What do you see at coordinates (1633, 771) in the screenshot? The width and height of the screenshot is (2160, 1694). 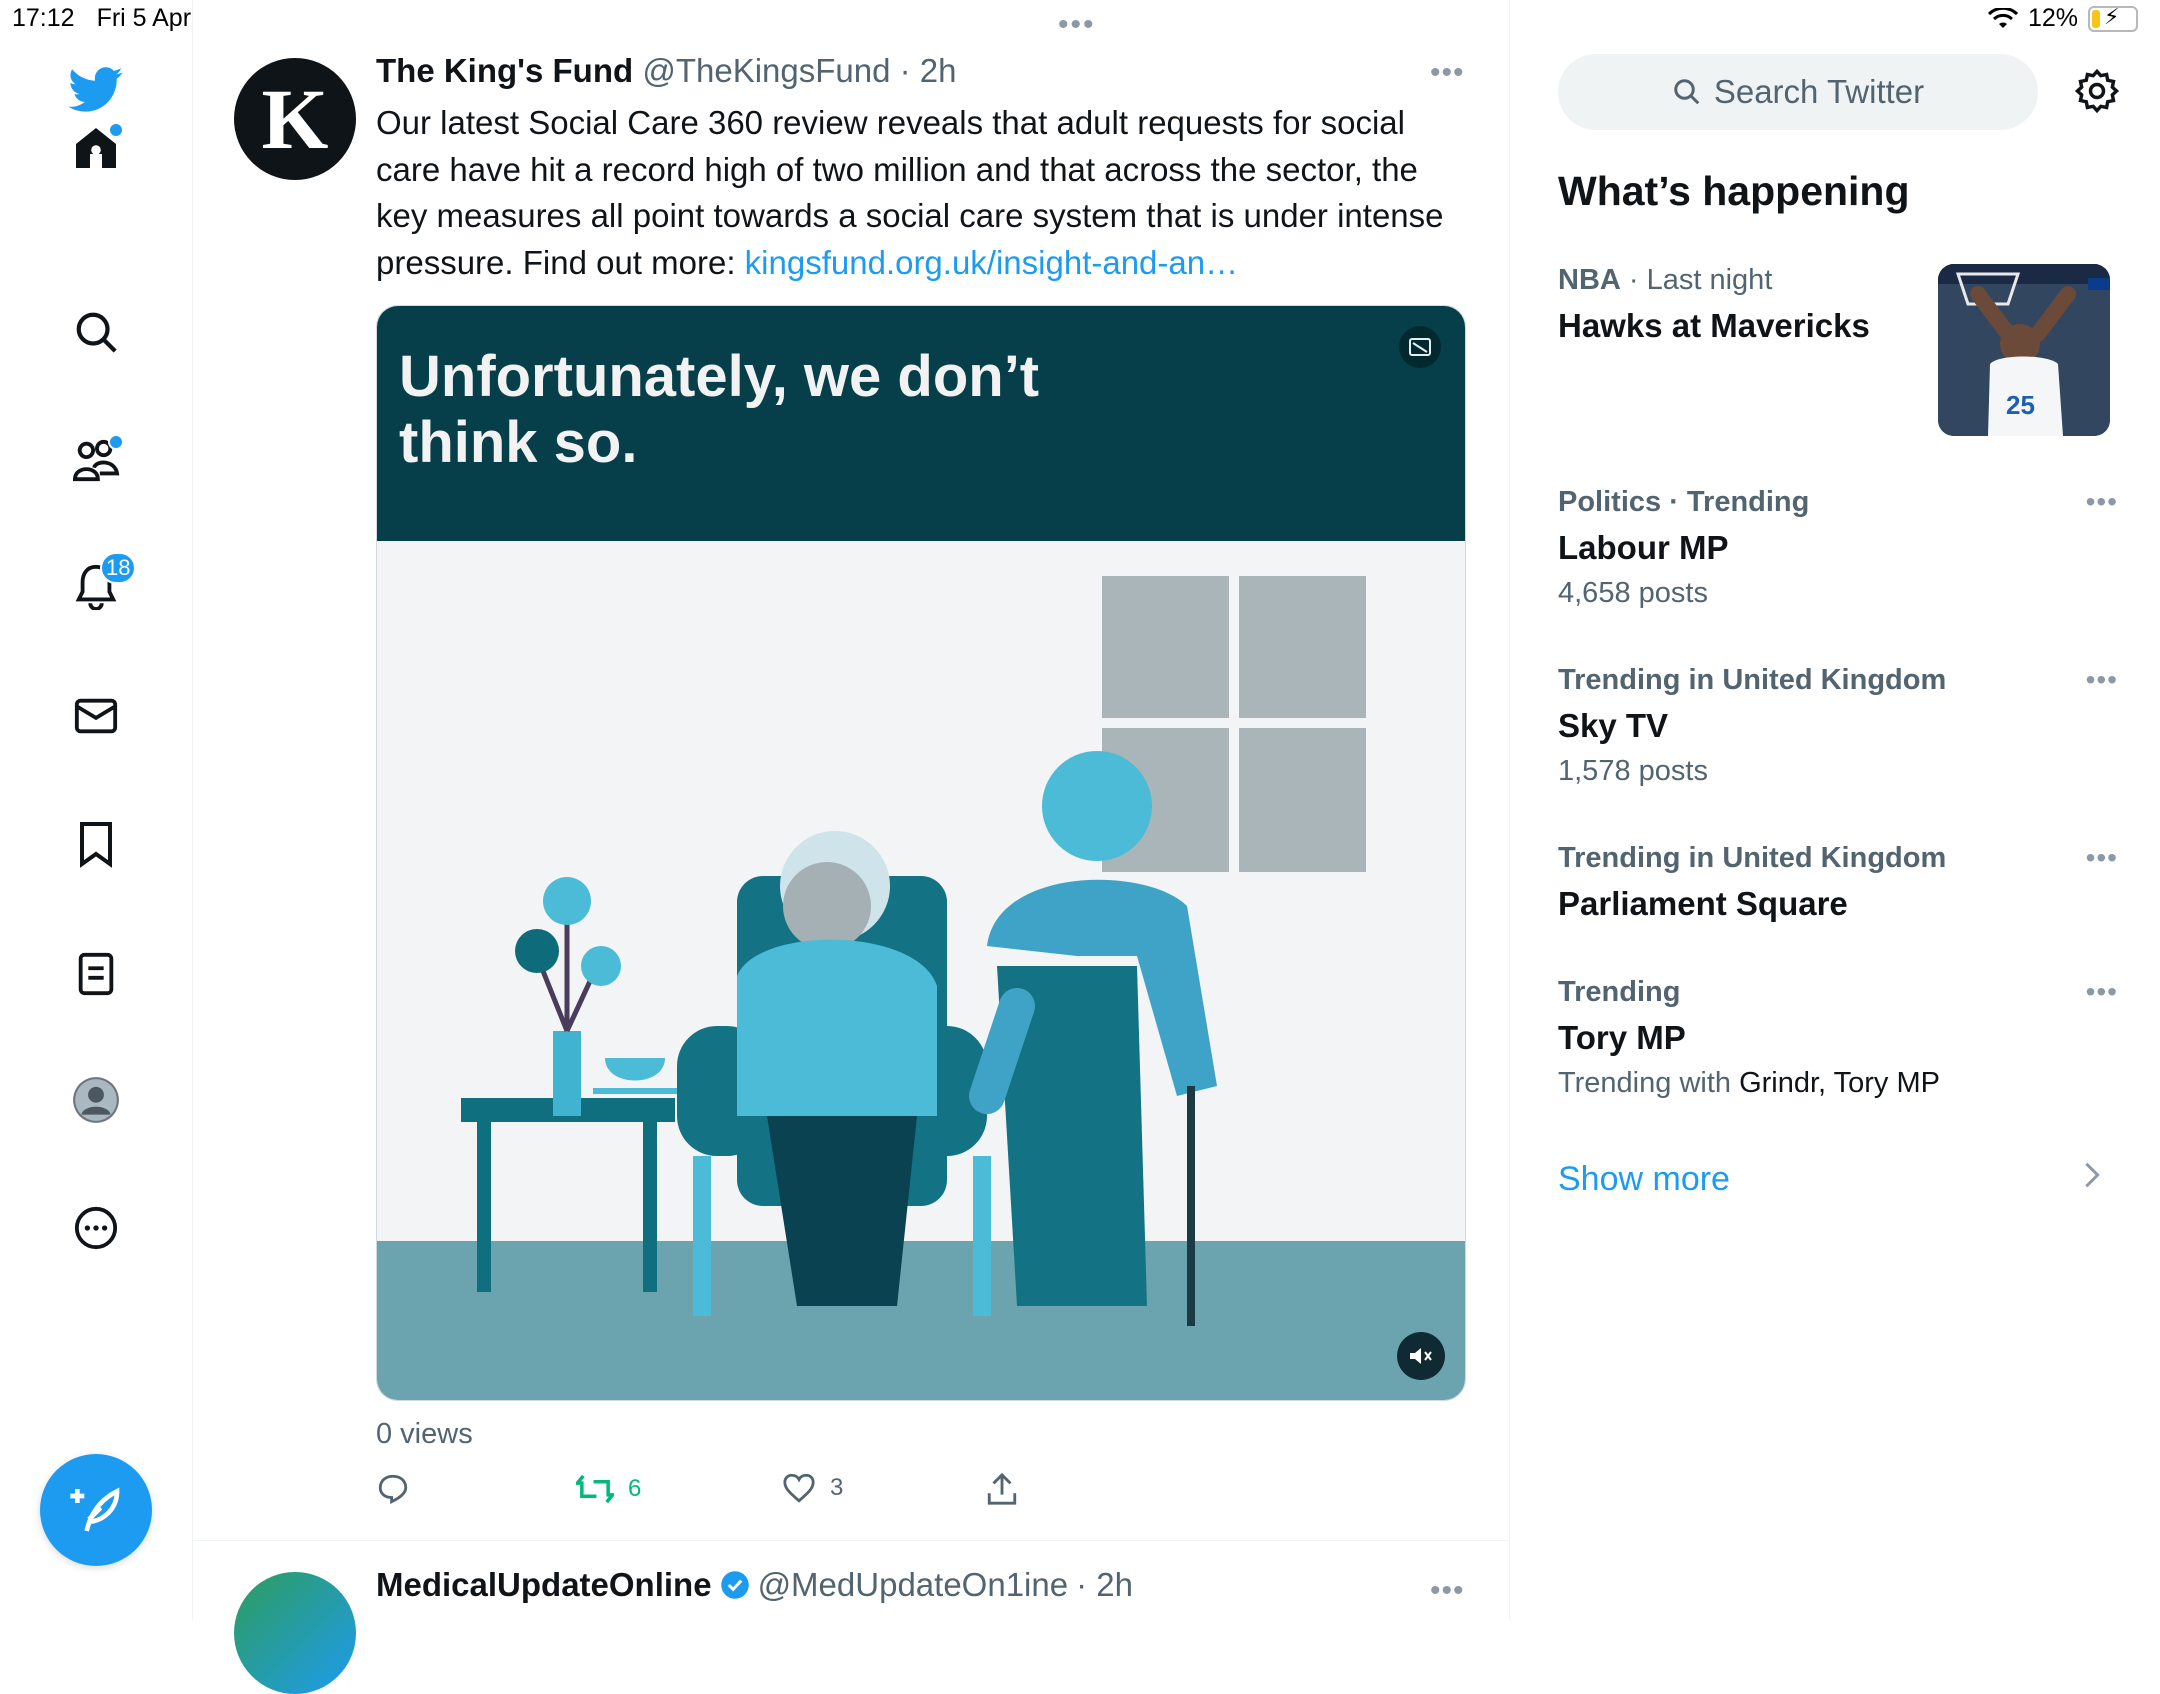 I see `trend-post-count: 1,578 posts` at bounding box center [1633, 771].